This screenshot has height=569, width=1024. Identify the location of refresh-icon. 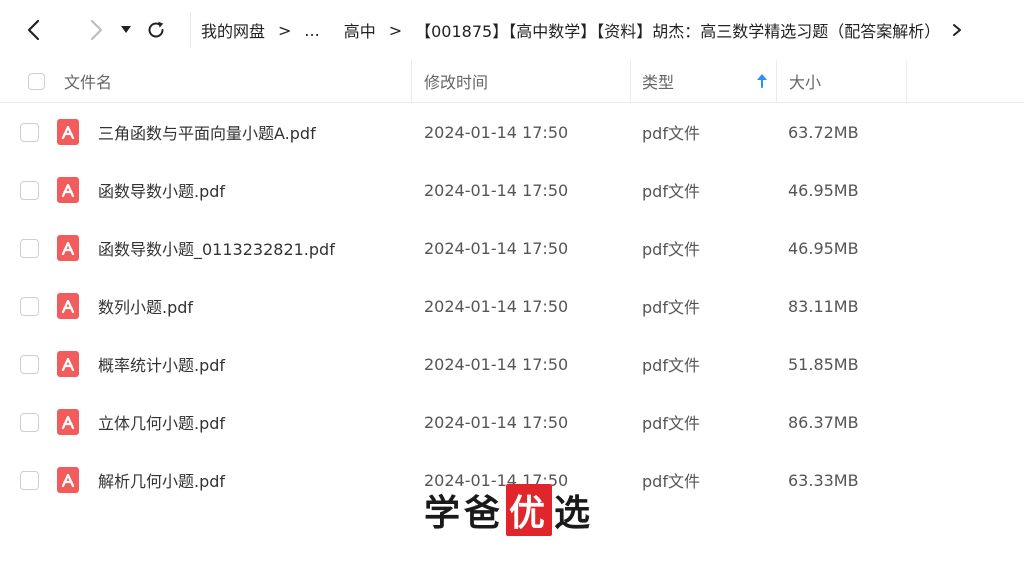
(156, 29).